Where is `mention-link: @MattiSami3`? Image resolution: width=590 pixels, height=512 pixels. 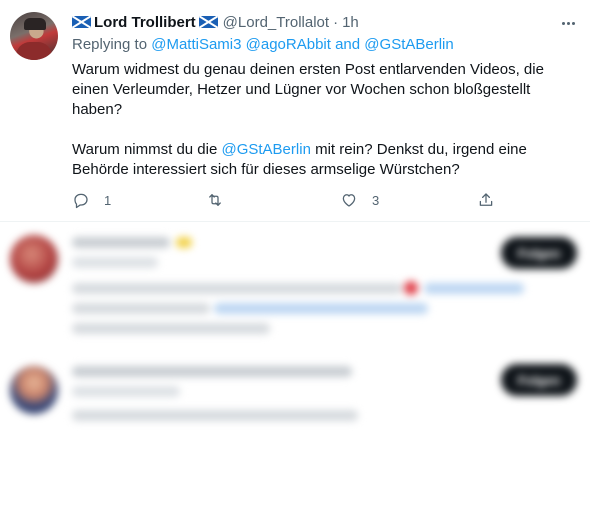 mention-link: @MattiSami3 is located at coordinates (196, 44).